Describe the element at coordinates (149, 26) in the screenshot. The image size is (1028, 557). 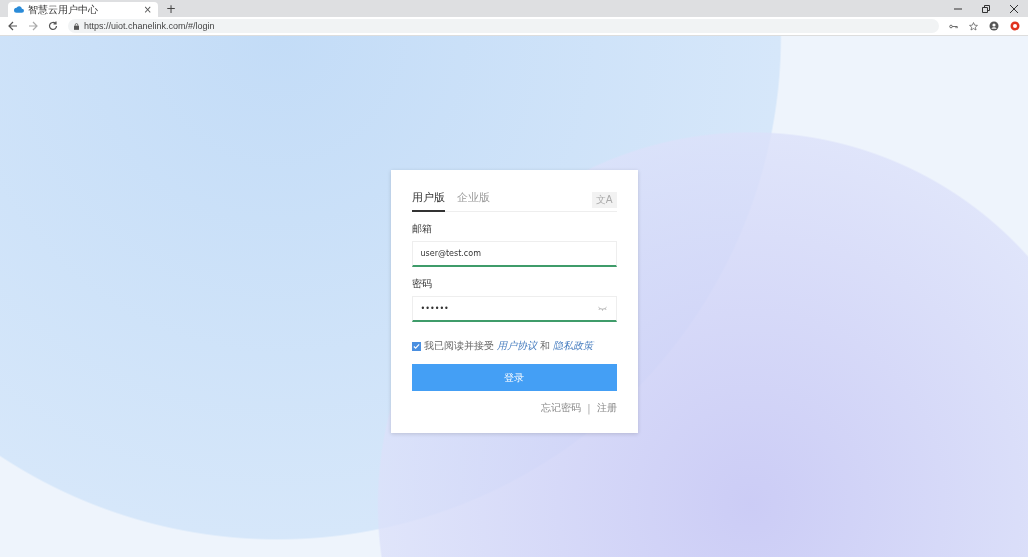
I see `url-text: https://uiot.chanelink.com/#/login` at that location.